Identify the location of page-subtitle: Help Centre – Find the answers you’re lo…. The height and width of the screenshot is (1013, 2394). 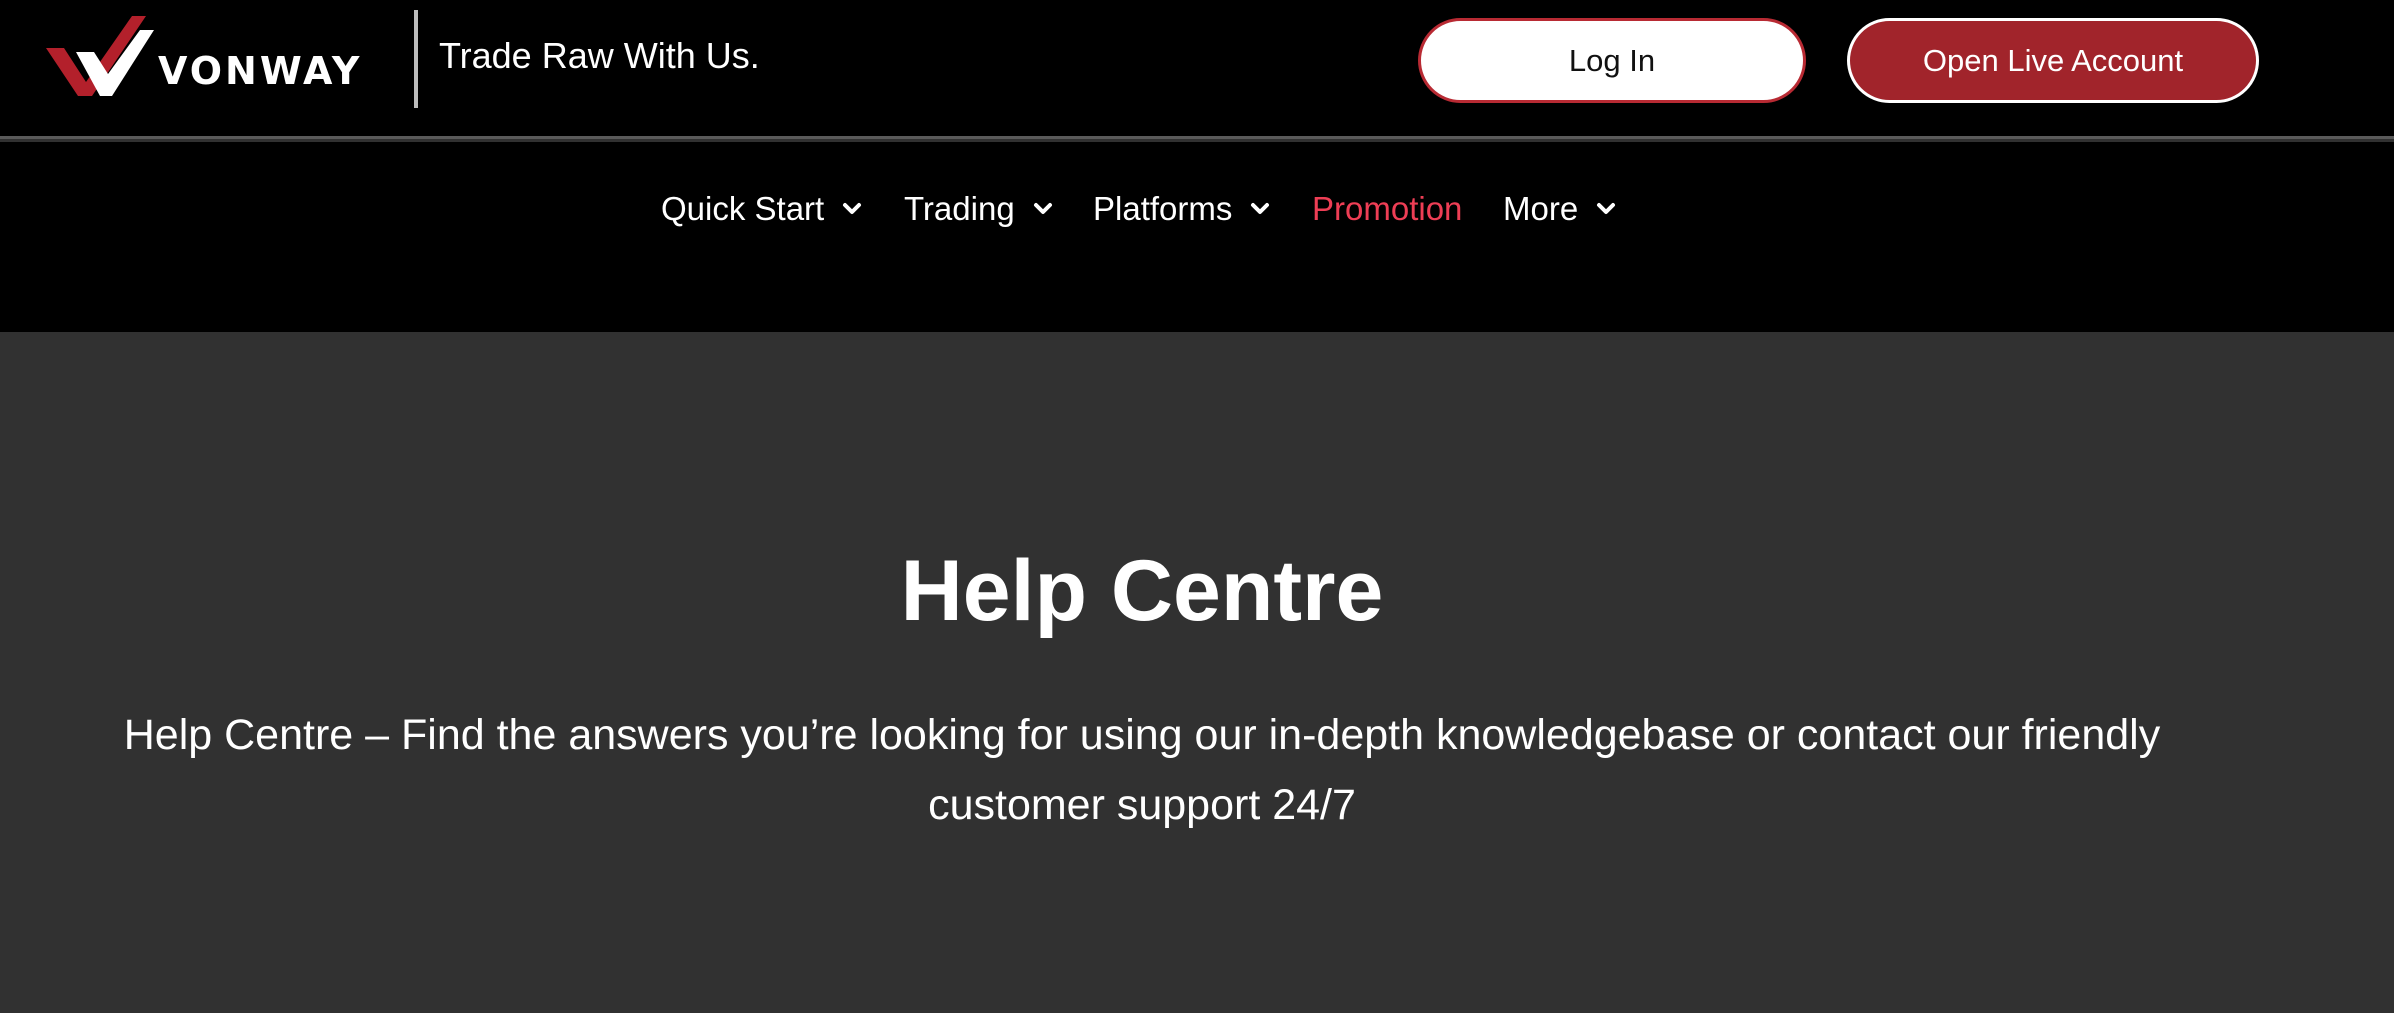
(1142, 770).